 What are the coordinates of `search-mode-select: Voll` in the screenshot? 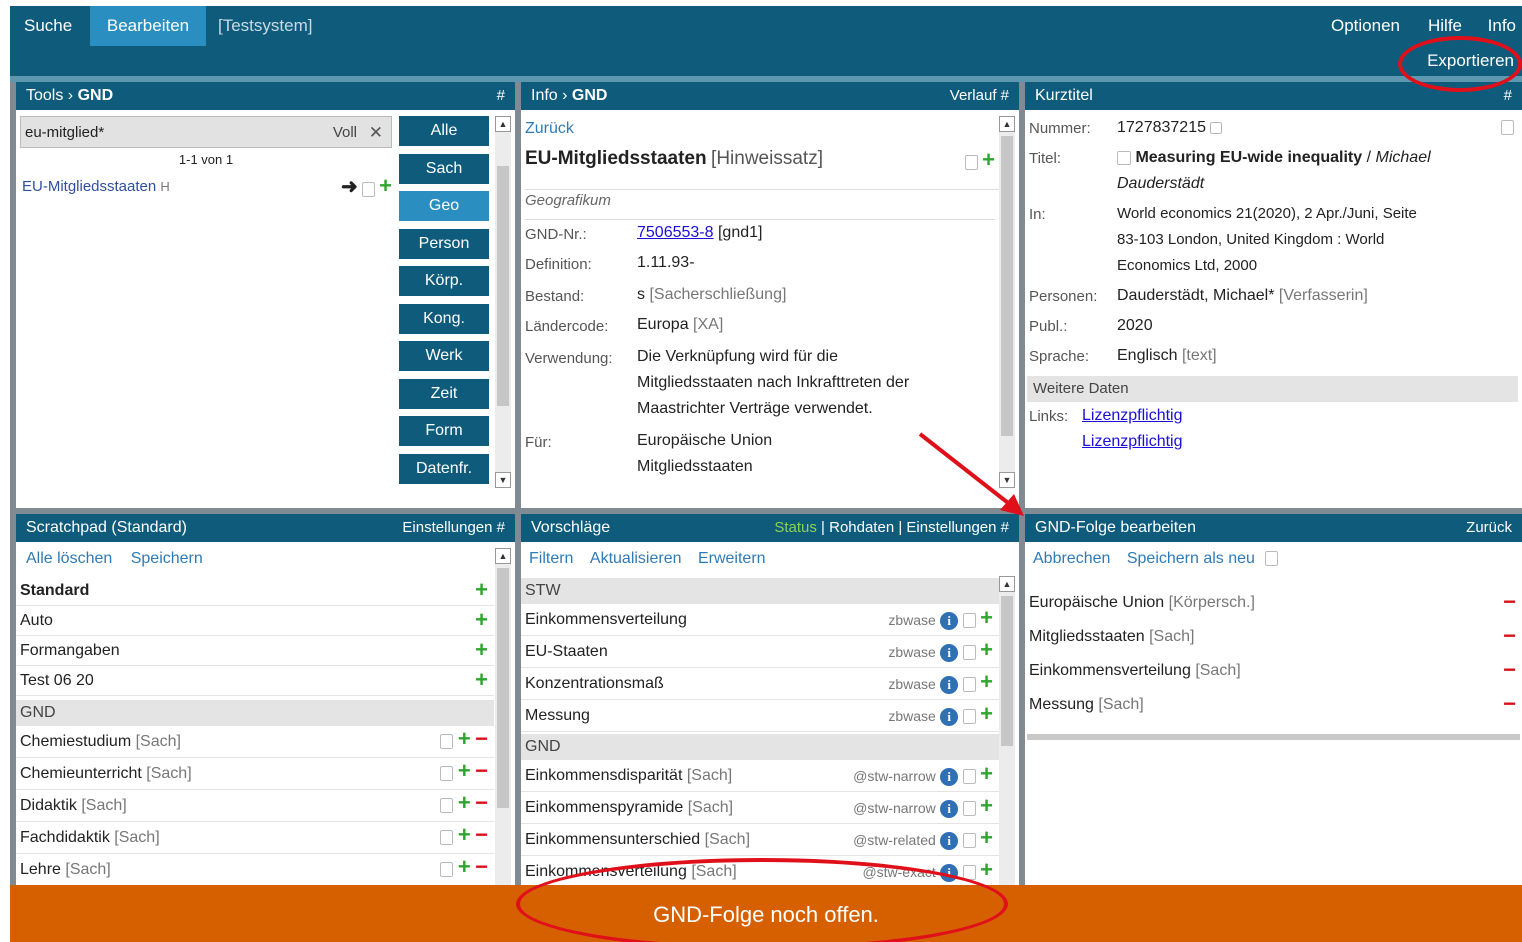 It's located at (345, 132).